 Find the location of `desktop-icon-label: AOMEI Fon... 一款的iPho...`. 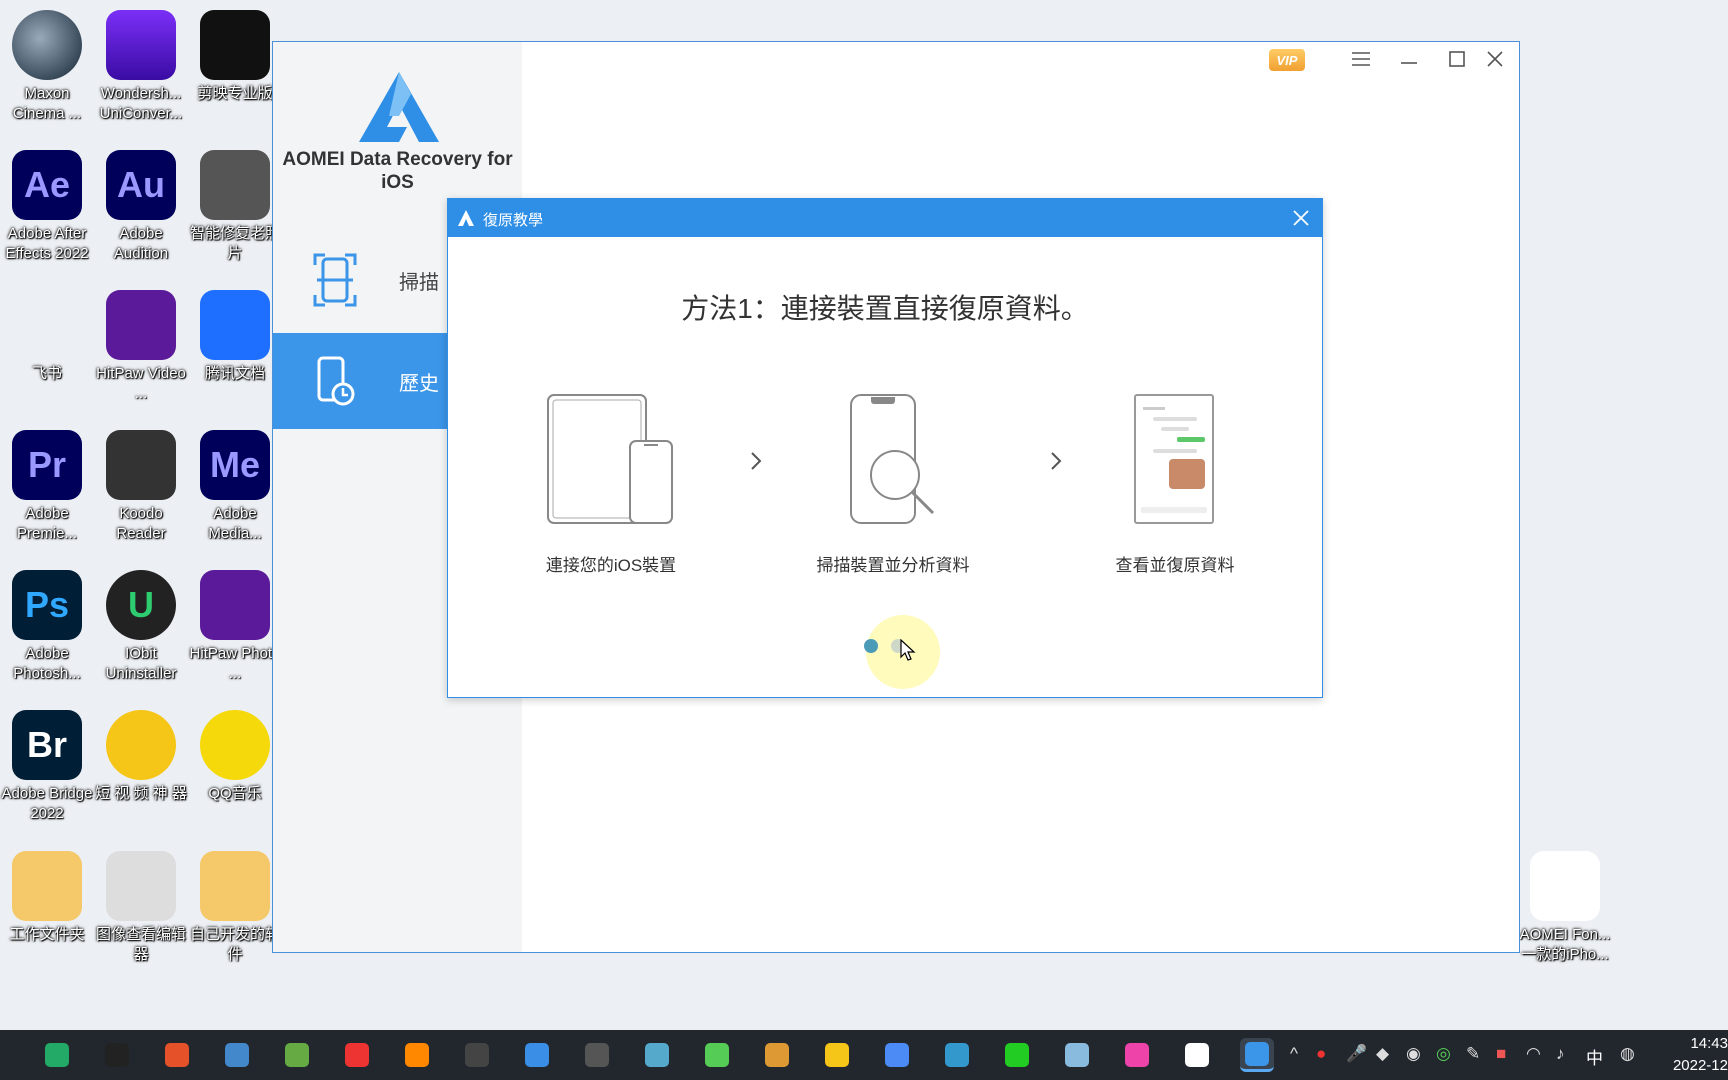

desktop-icon-label: AOMEI Fon... 一款的iPho... is located at coordinates (1565, 944).